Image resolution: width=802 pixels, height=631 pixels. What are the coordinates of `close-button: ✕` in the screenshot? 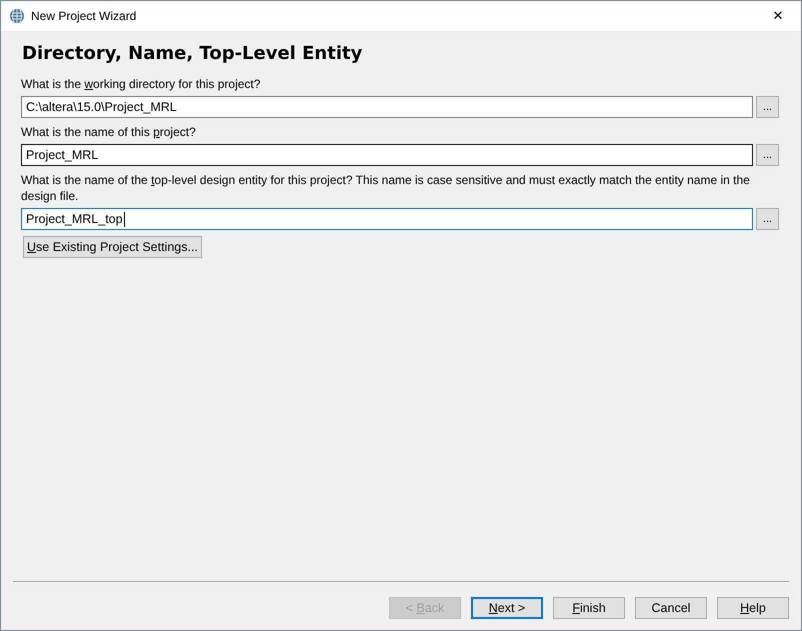 It's located at (778, 16).